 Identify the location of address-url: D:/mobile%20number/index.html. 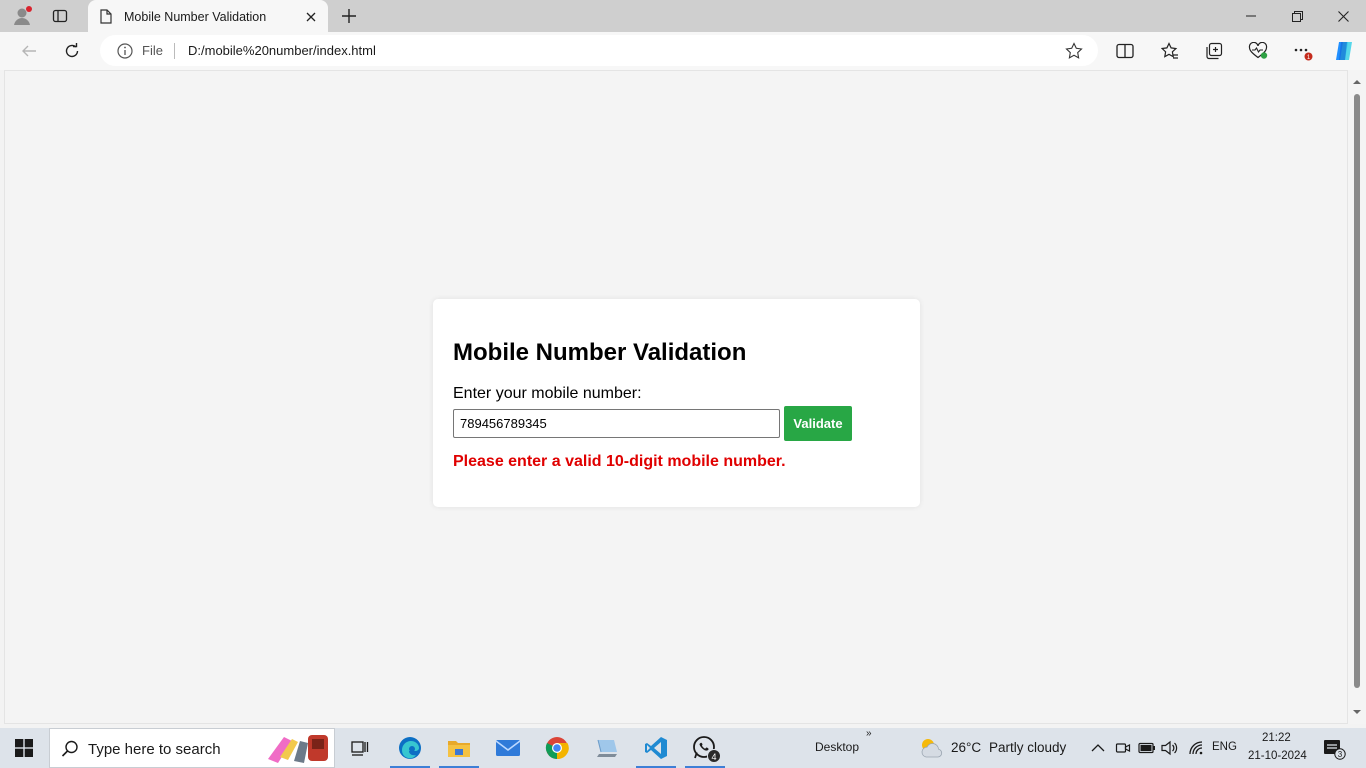
(282, 50).